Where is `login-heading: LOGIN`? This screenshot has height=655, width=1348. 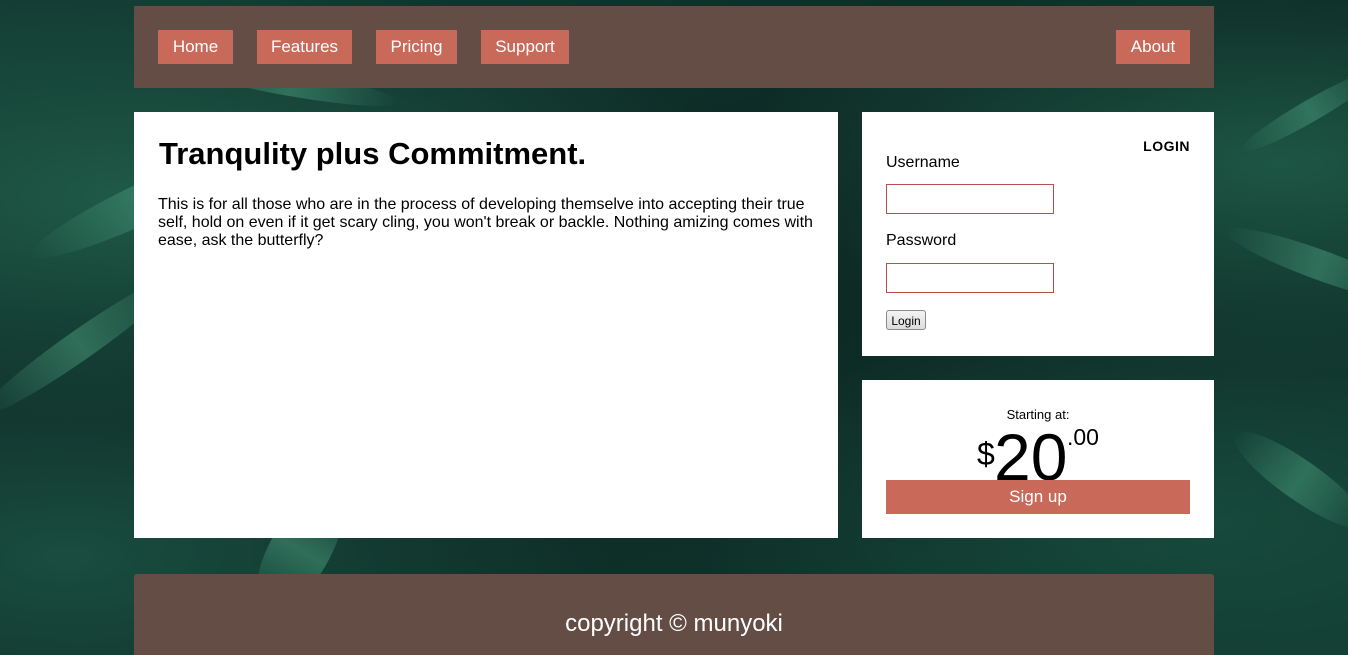 login-heading: LOGIN is located at coordinates (1166, 146).